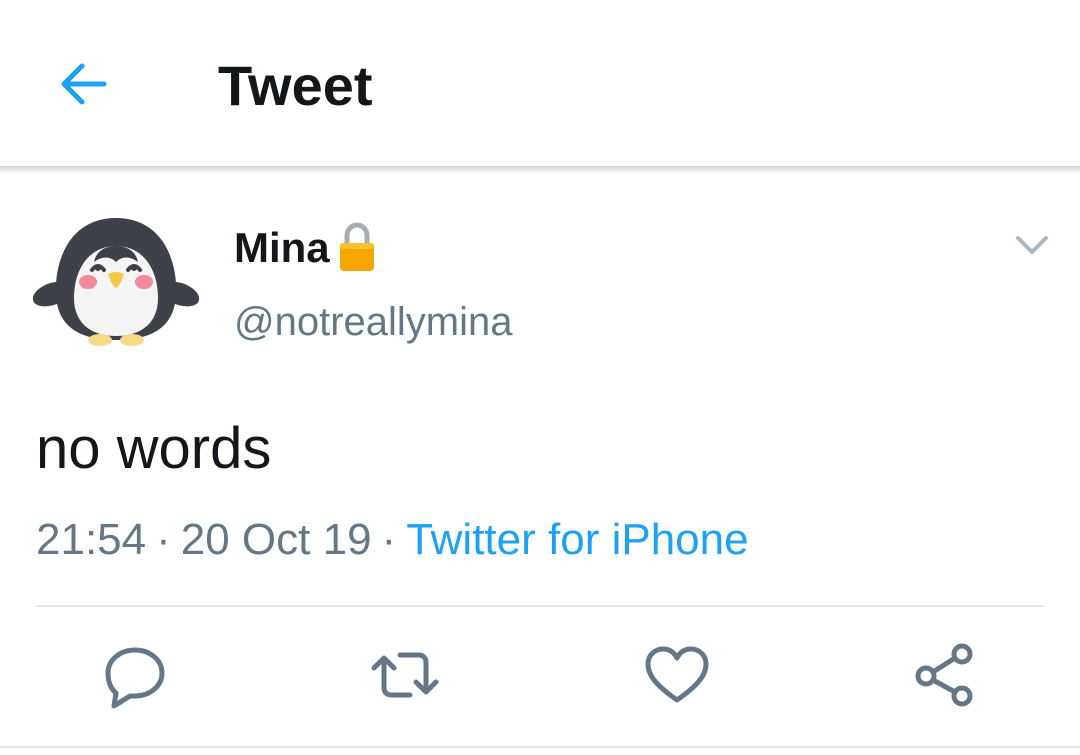 This screenshot has height=755, width=1080. I want to click on header-divider, so click(540, 170).